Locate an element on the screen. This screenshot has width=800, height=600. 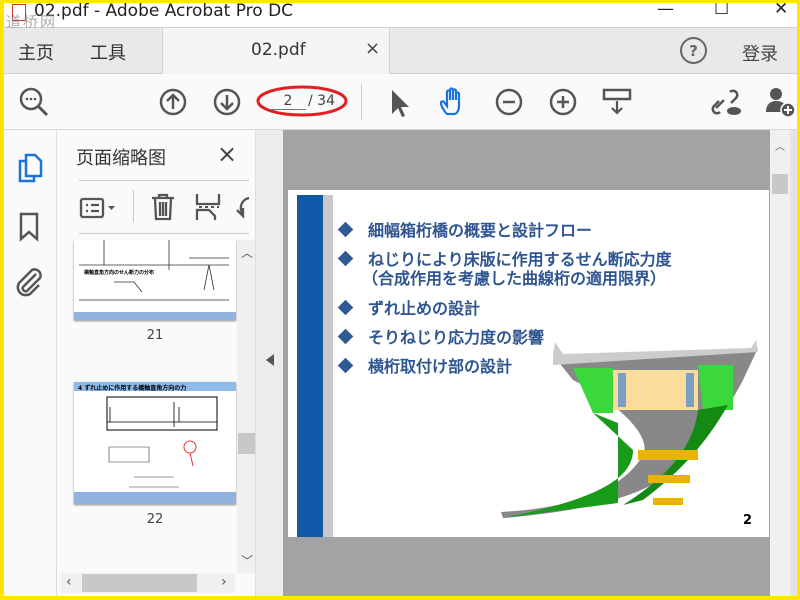
tab-document-label: 02.pdf is located at coordinates (278, 50).